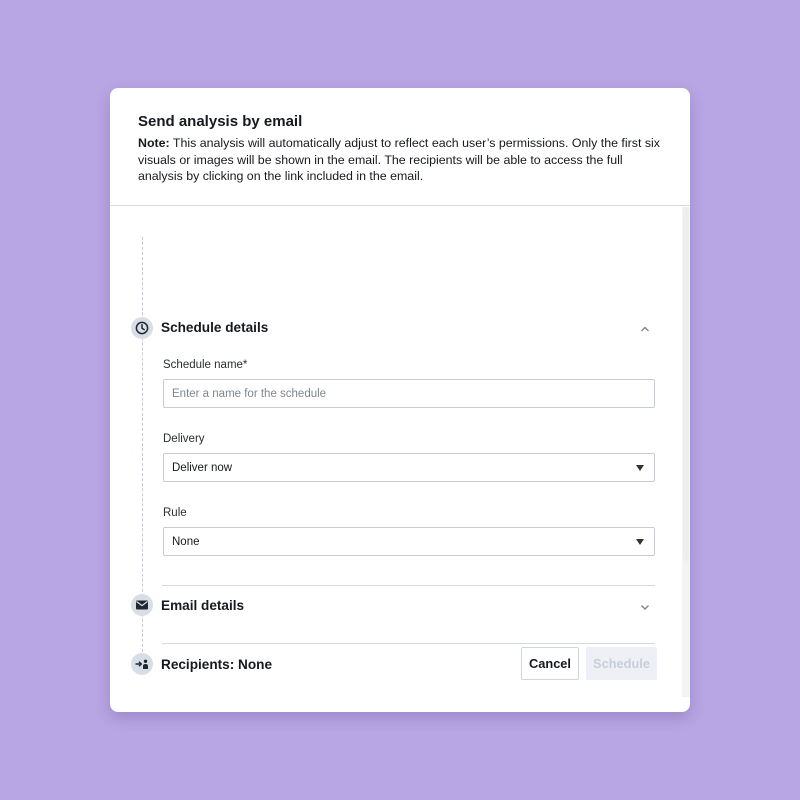  Describe the element at coordinates (621, 663) in the screenshot. I see `schedule-button: Schedule` at that location.